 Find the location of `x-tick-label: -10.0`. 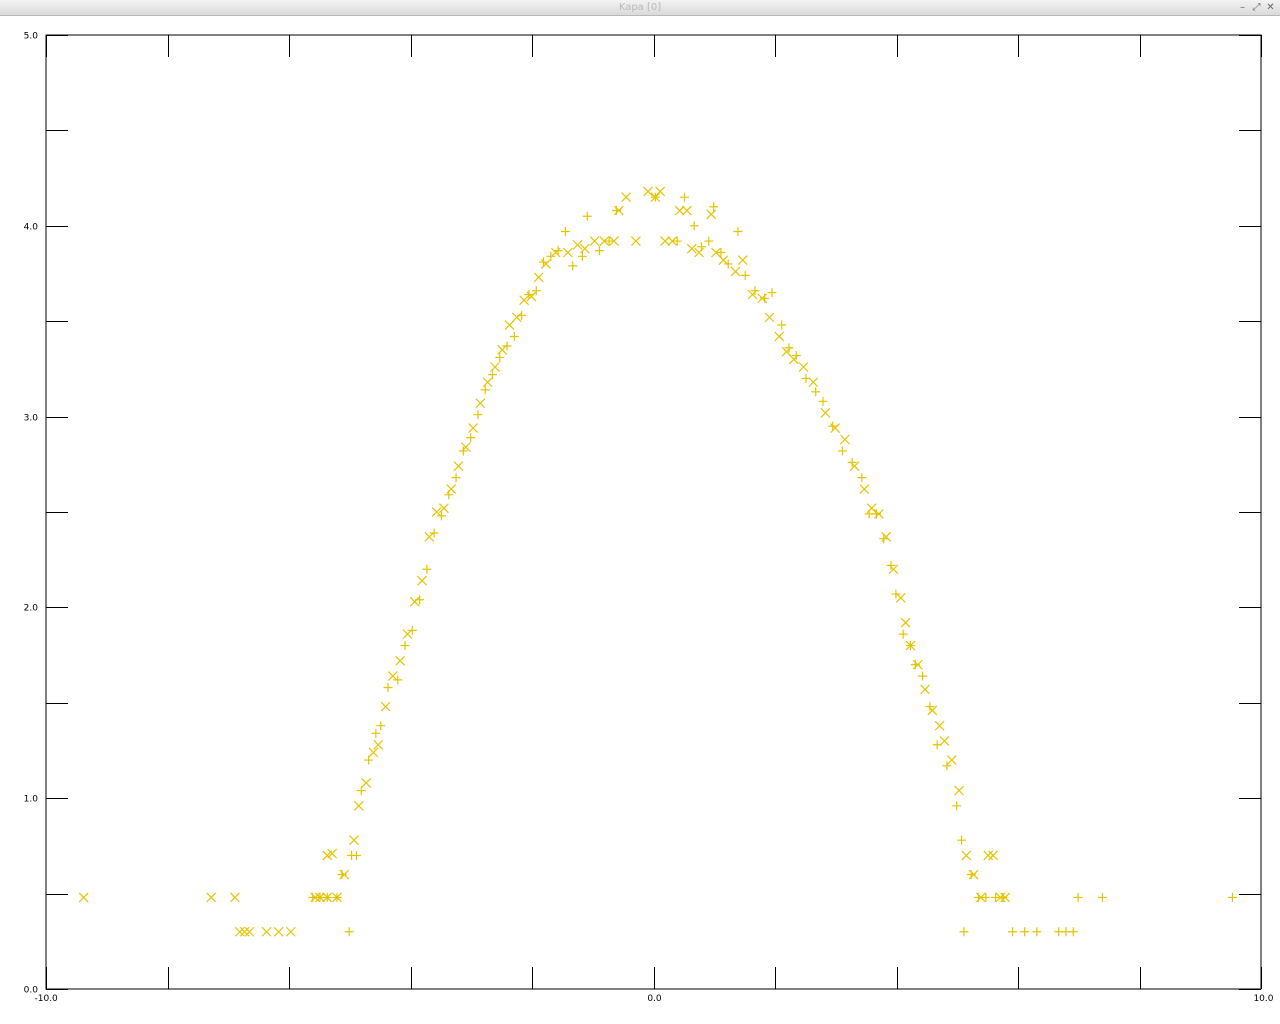

x-tick-label: -10.0 is located at coordinates (47, 999).